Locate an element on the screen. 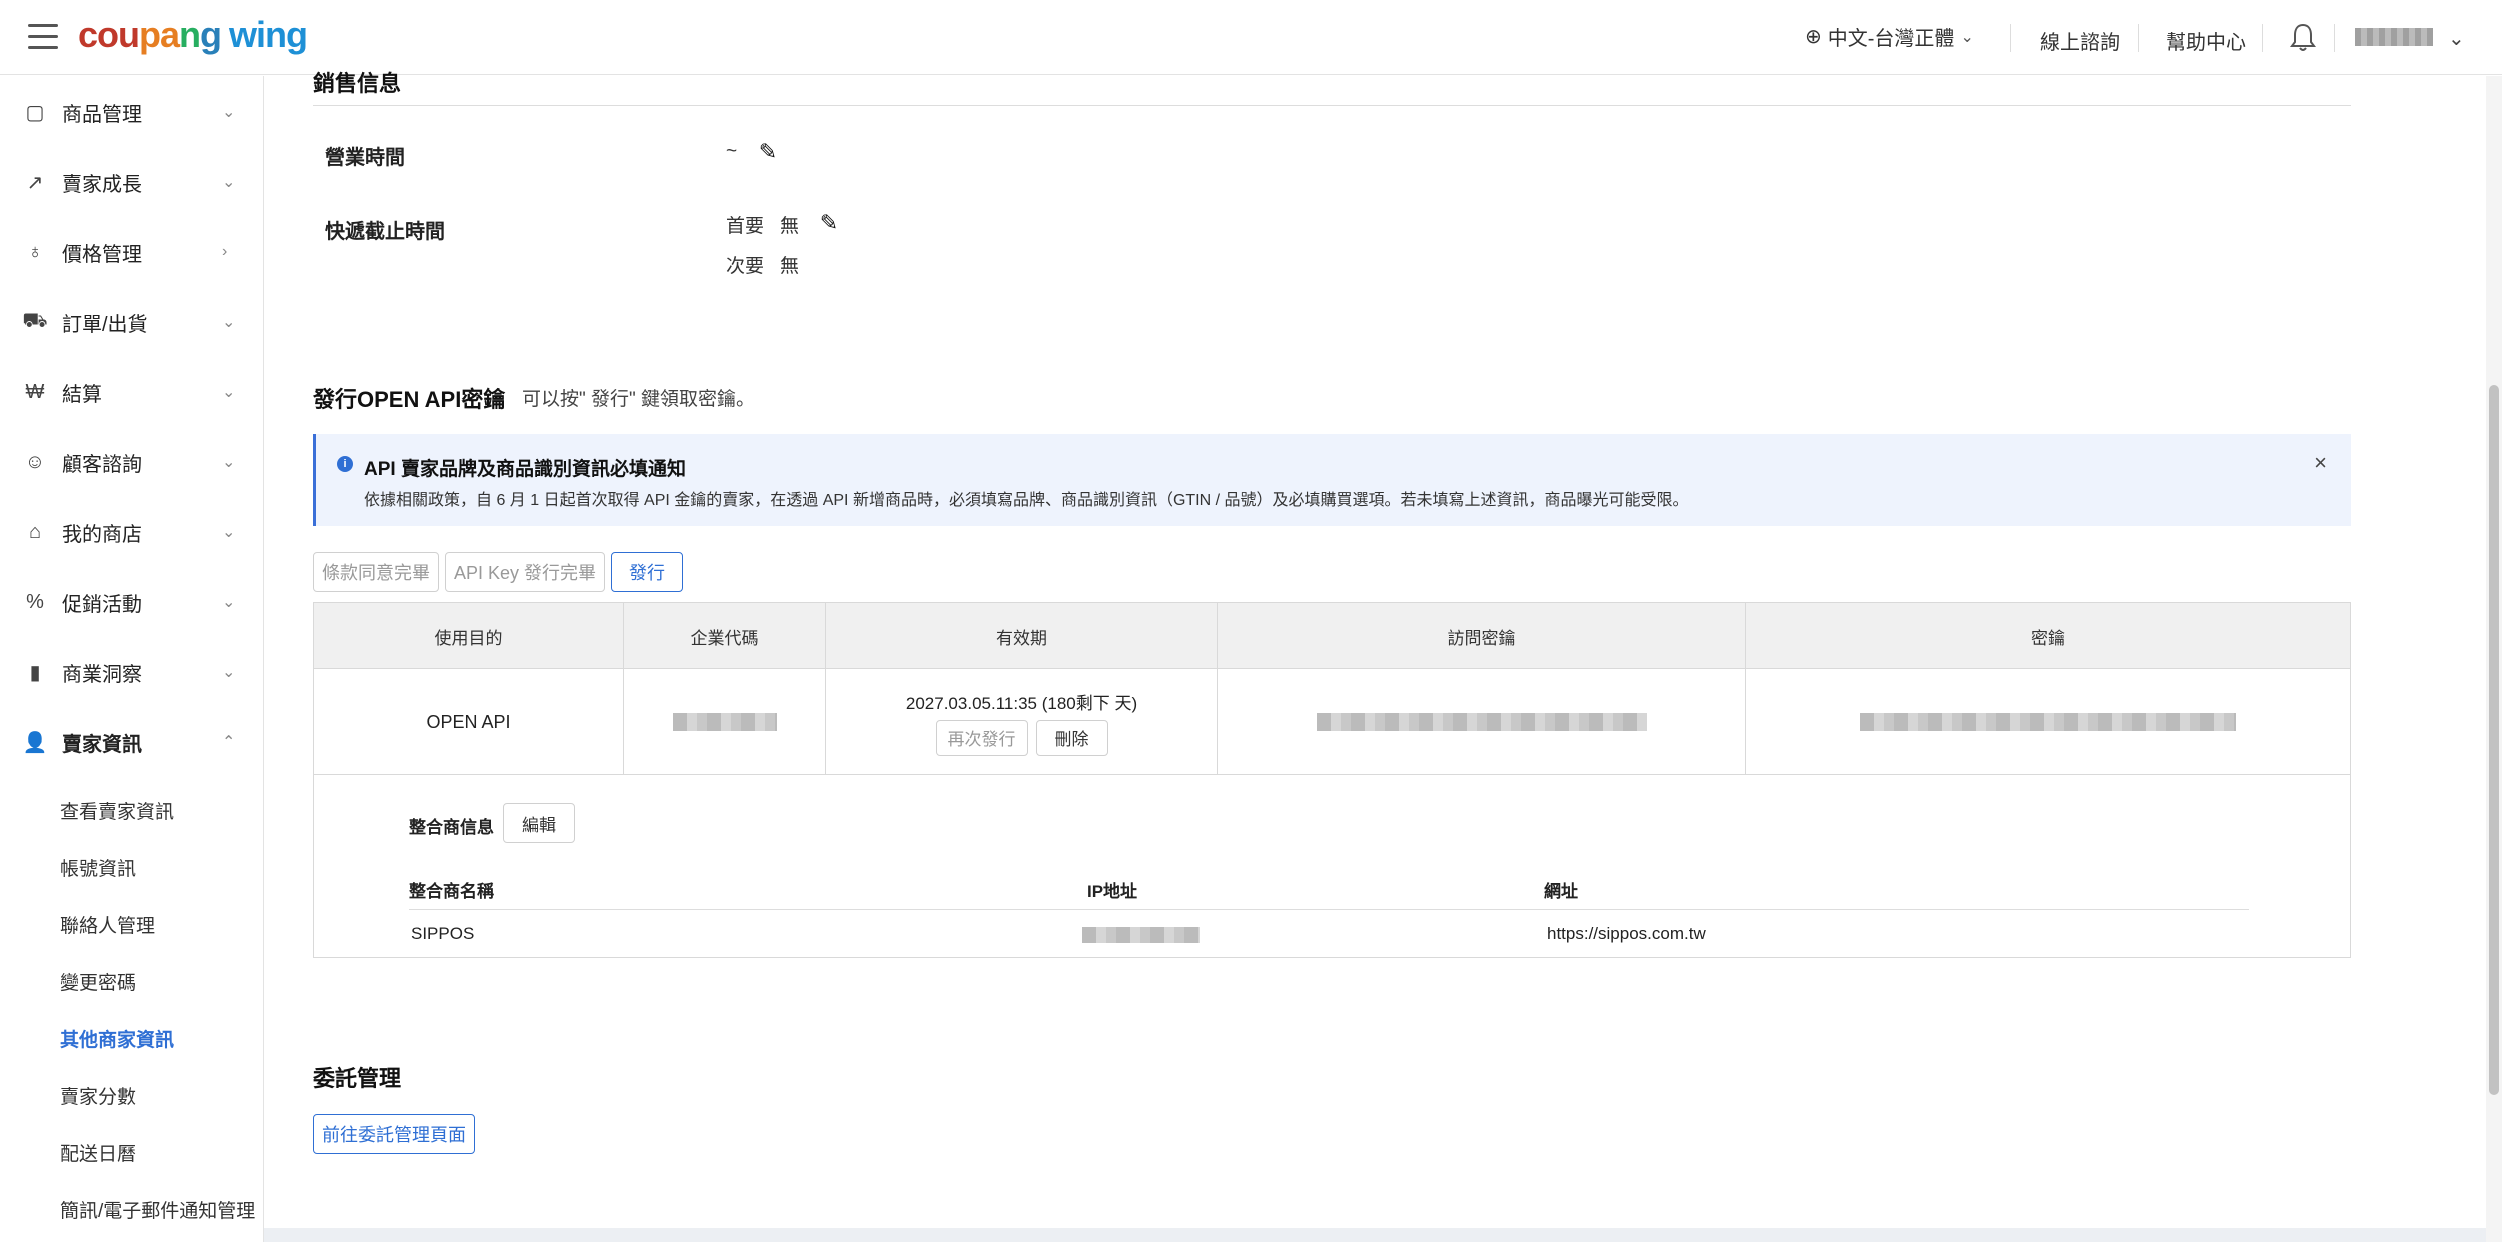 Image resolution: width=2502 pixels, height=1242 pixels. integ-col-url: 網址 is located at coordinates (1561, 891).